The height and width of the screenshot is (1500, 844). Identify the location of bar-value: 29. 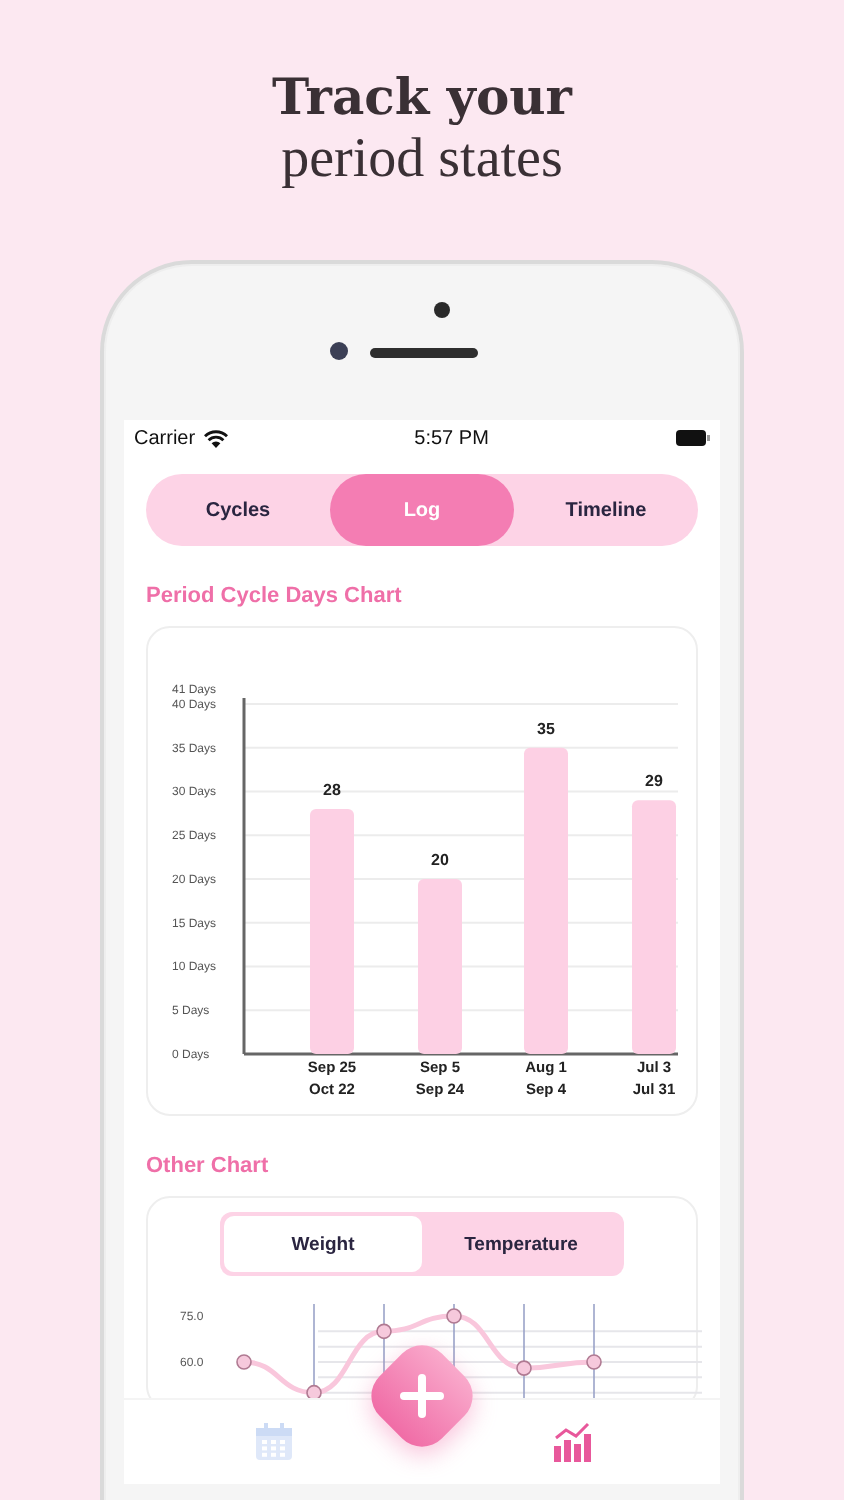
(654, 781).